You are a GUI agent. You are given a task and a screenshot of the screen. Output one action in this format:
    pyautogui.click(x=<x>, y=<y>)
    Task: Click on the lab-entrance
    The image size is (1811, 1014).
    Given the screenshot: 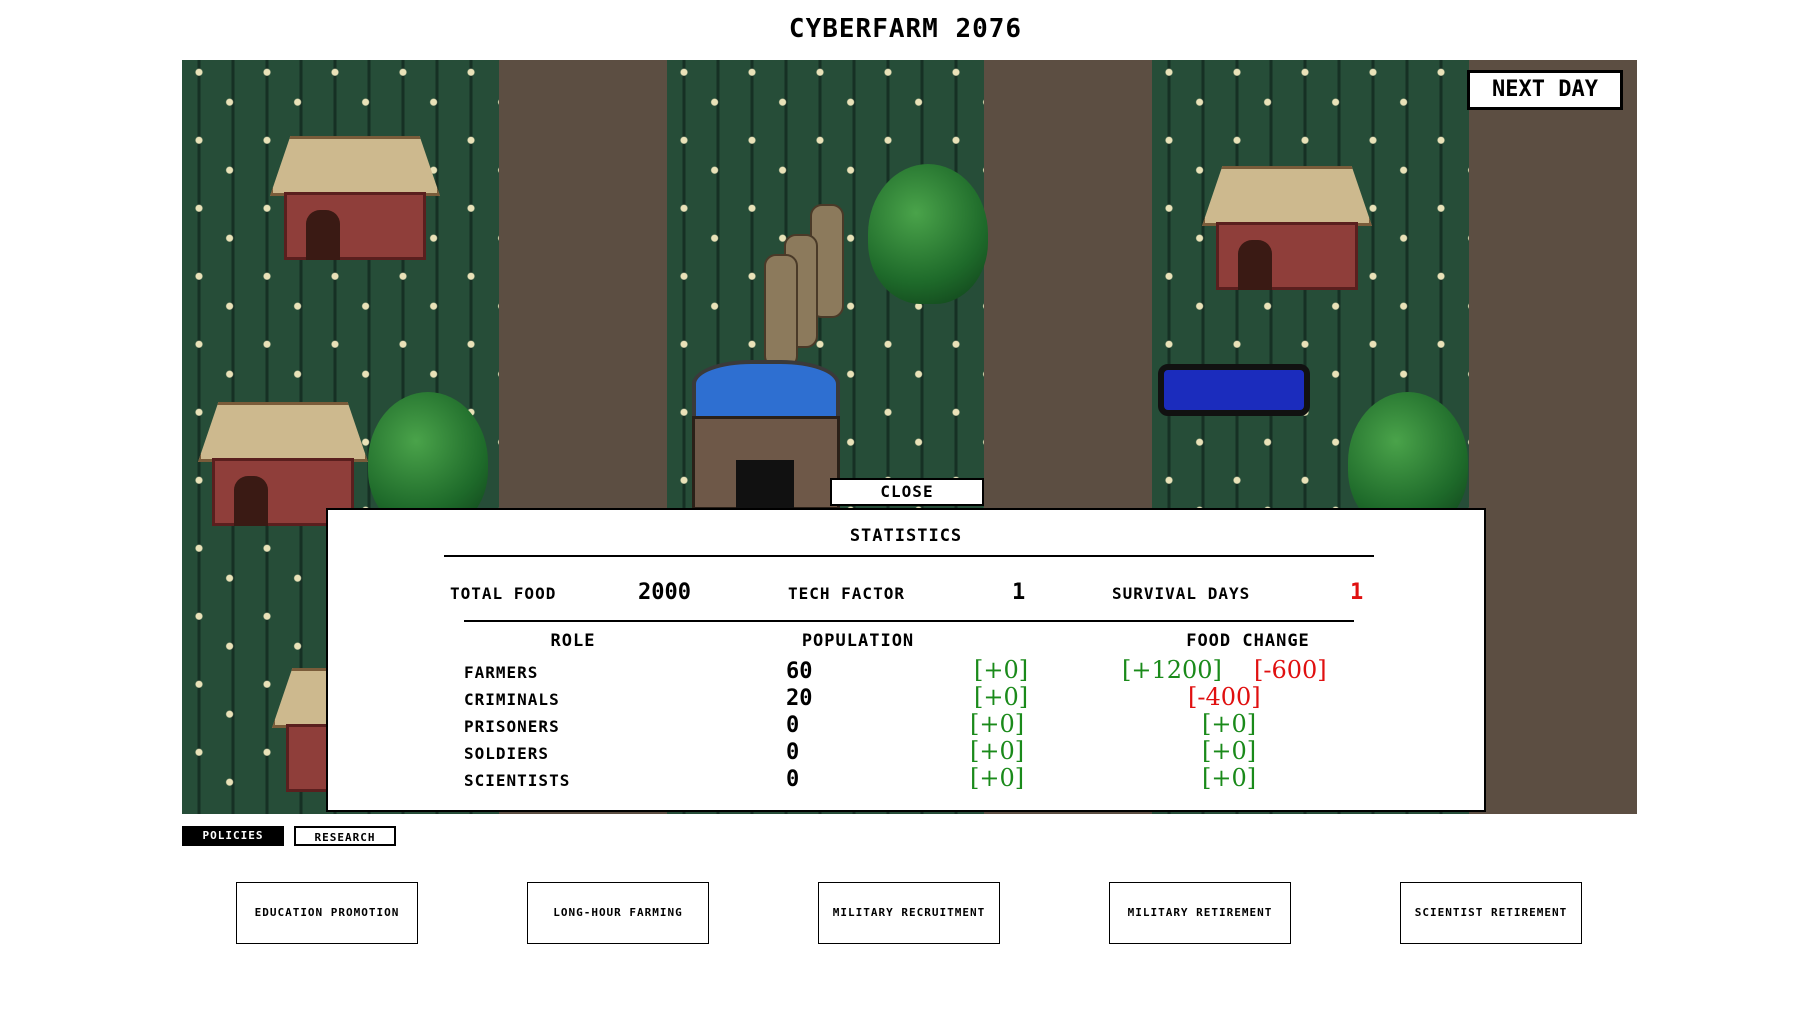 What is the action you would take?
    pyautogui.click(x=765, y=485)
    